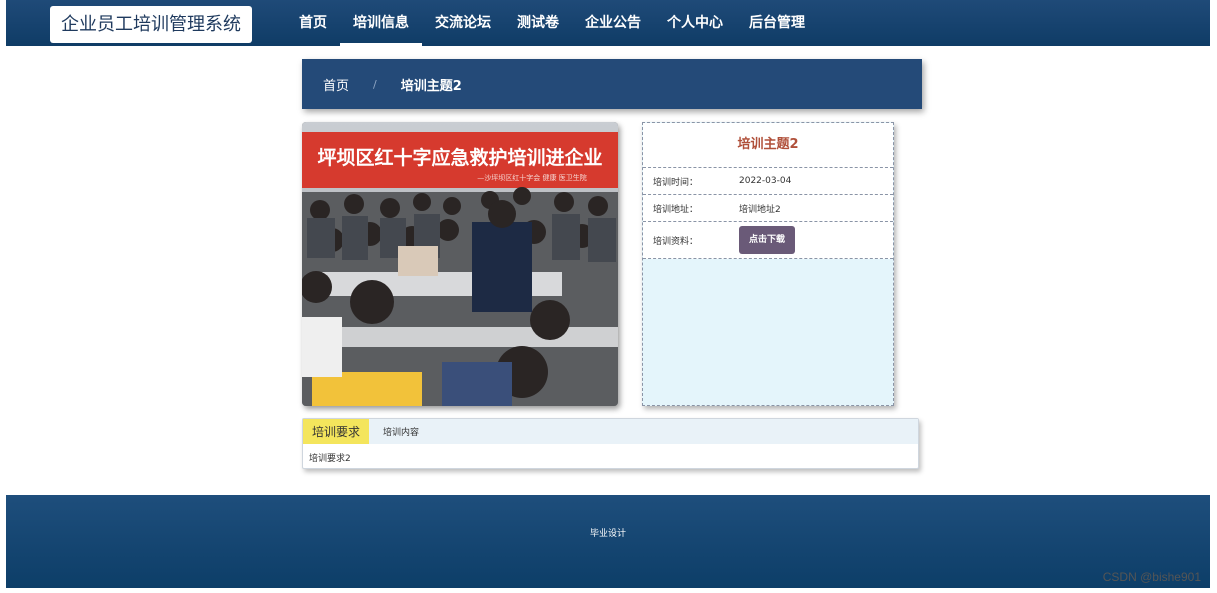 This screenshot has width=1217, height=593. I want to click on time-value: 2022-03-04, so click(765, 181).